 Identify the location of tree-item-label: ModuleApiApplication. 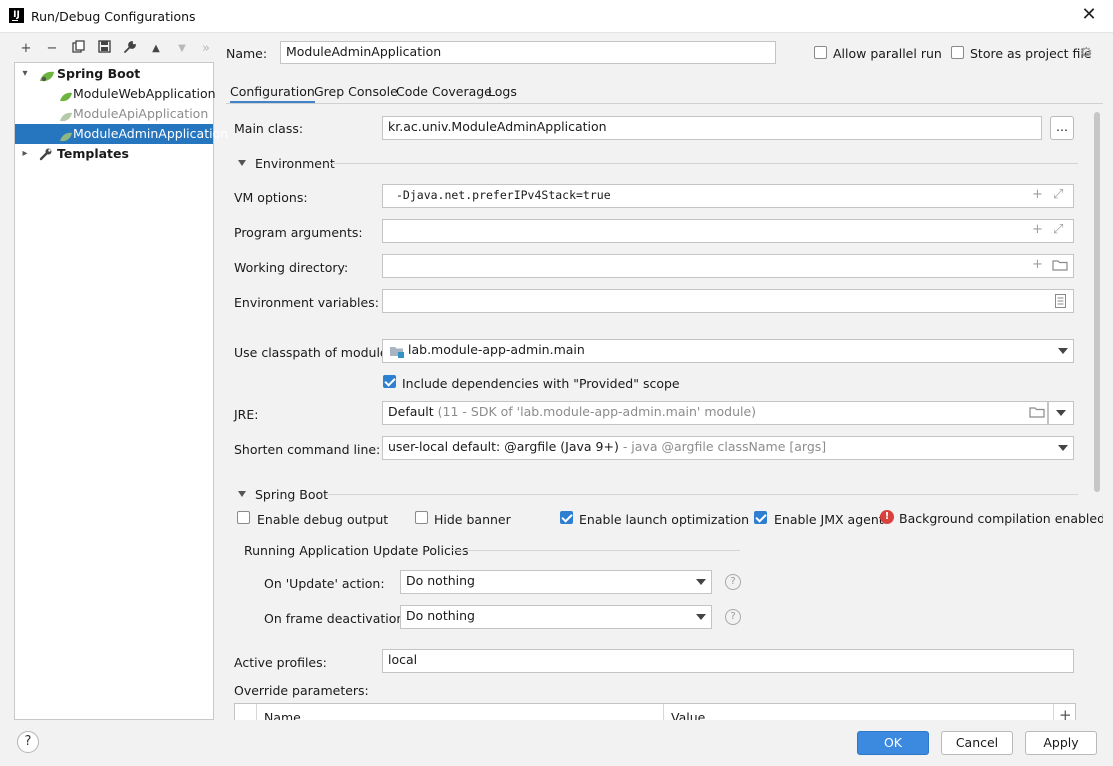
(141, 113).